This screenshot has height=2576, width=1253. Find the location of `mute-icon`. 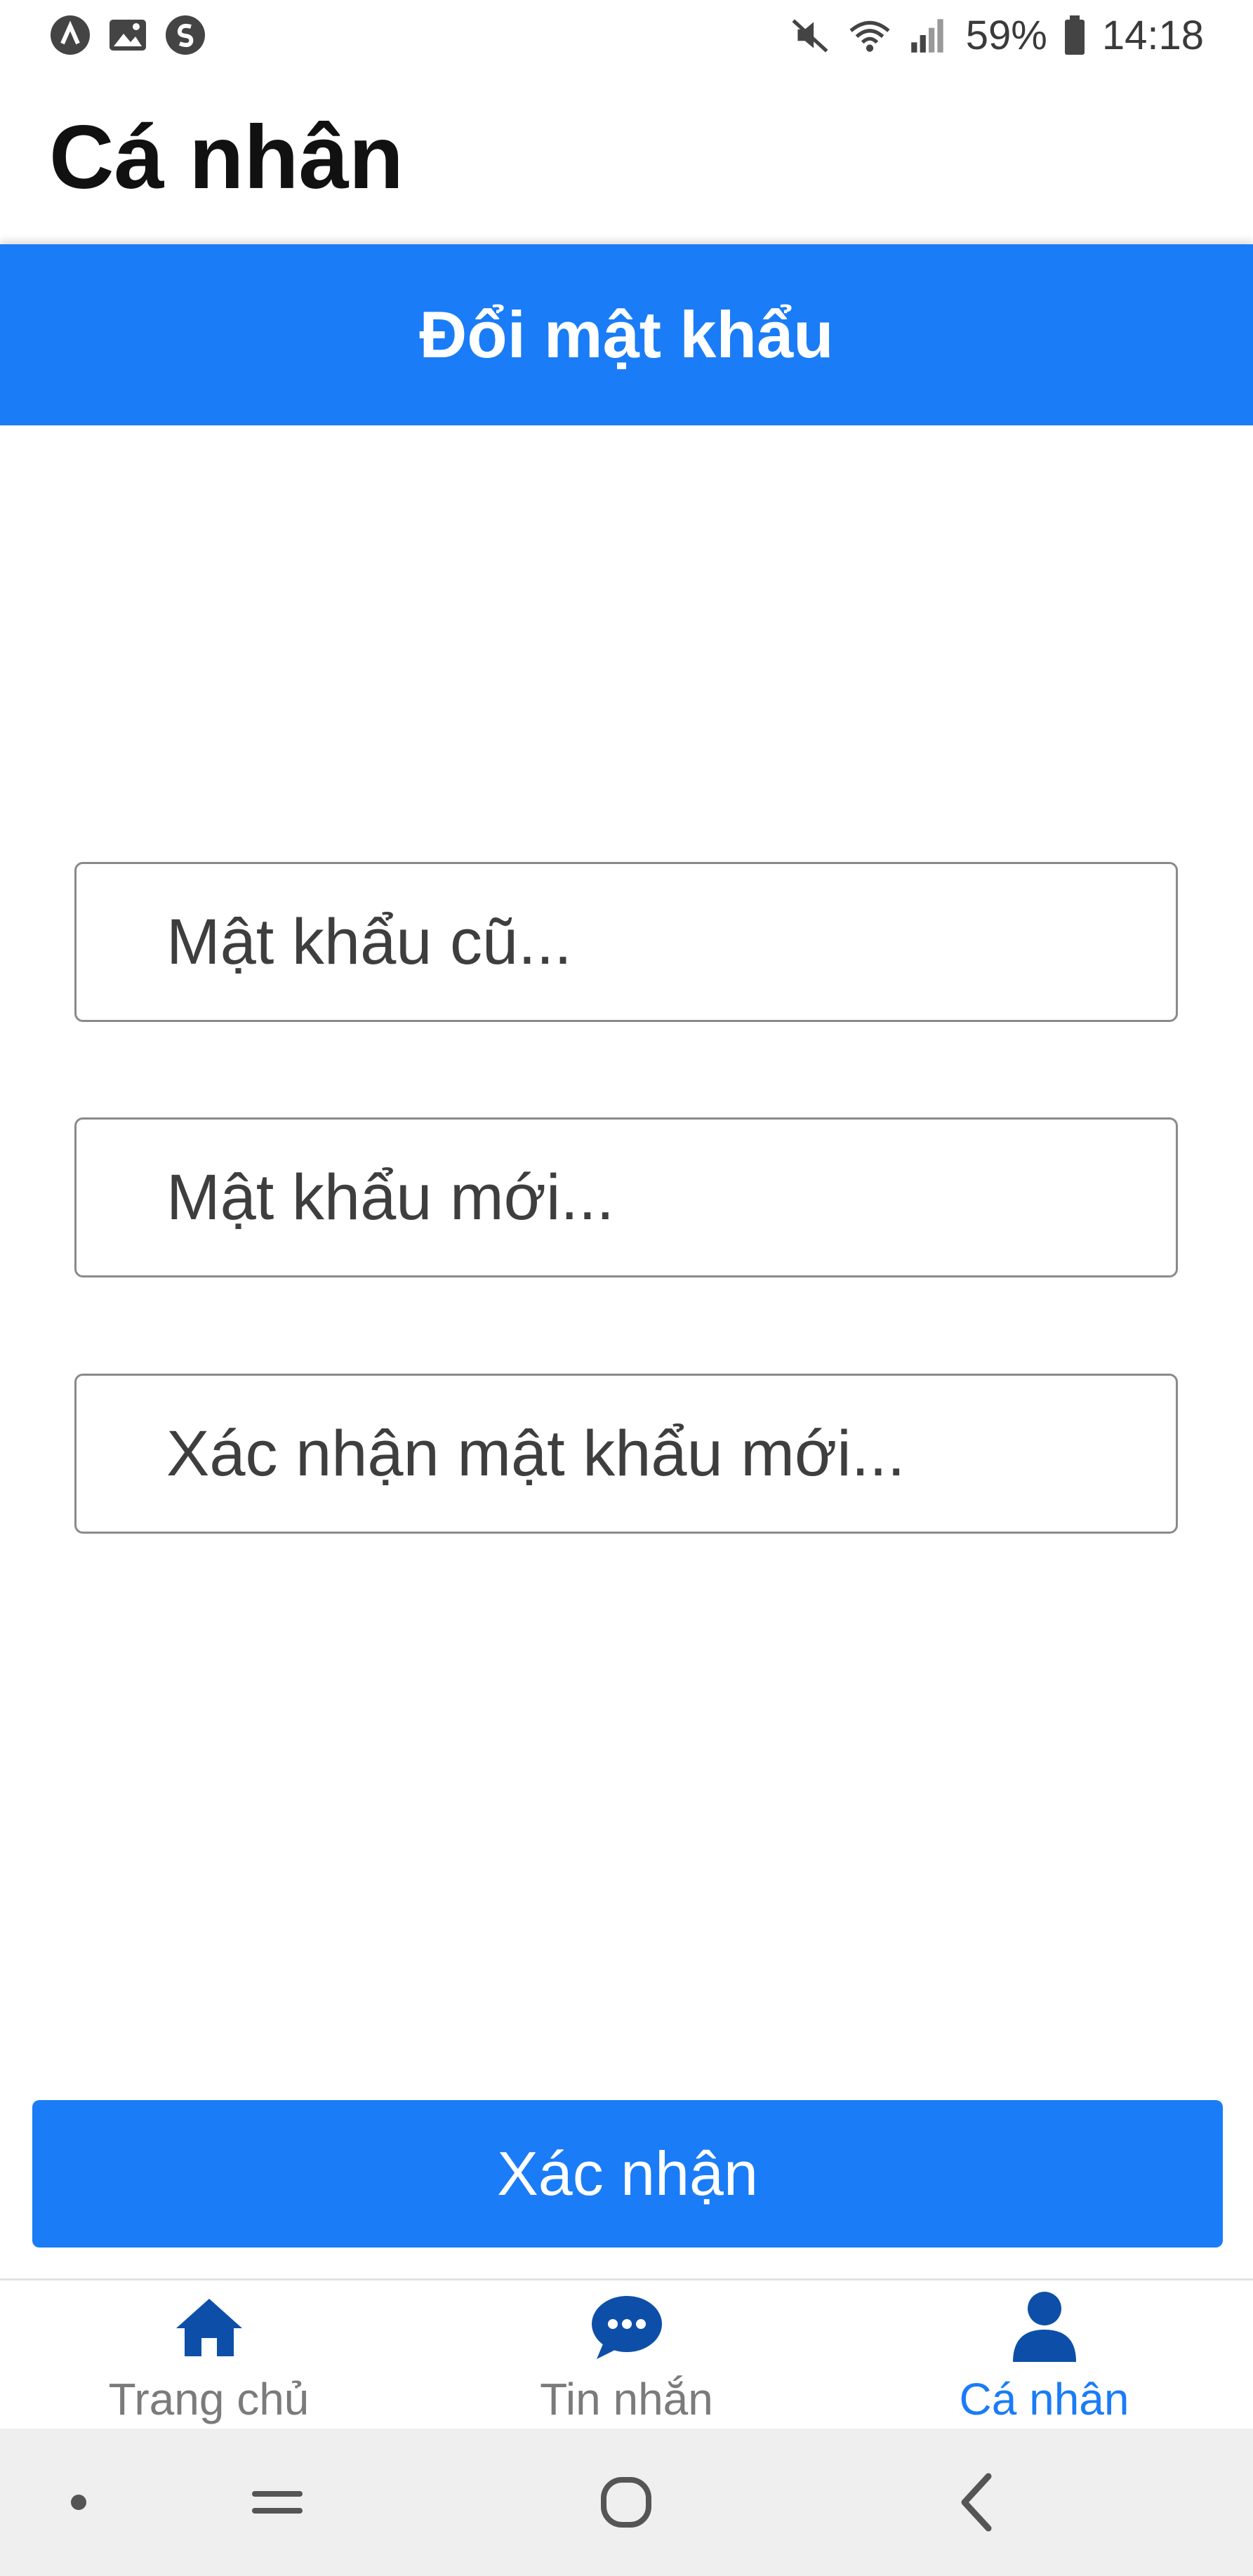

mute-icon is located at coordinates (810, 36).